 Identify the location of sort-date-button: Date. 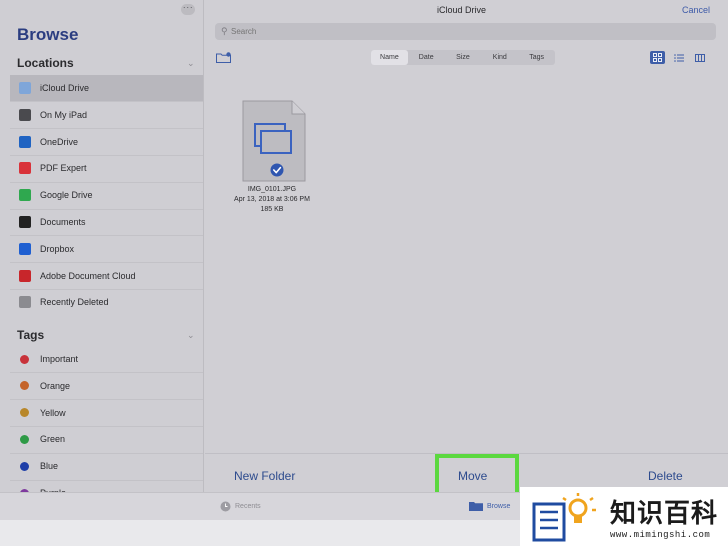
(426, 57).